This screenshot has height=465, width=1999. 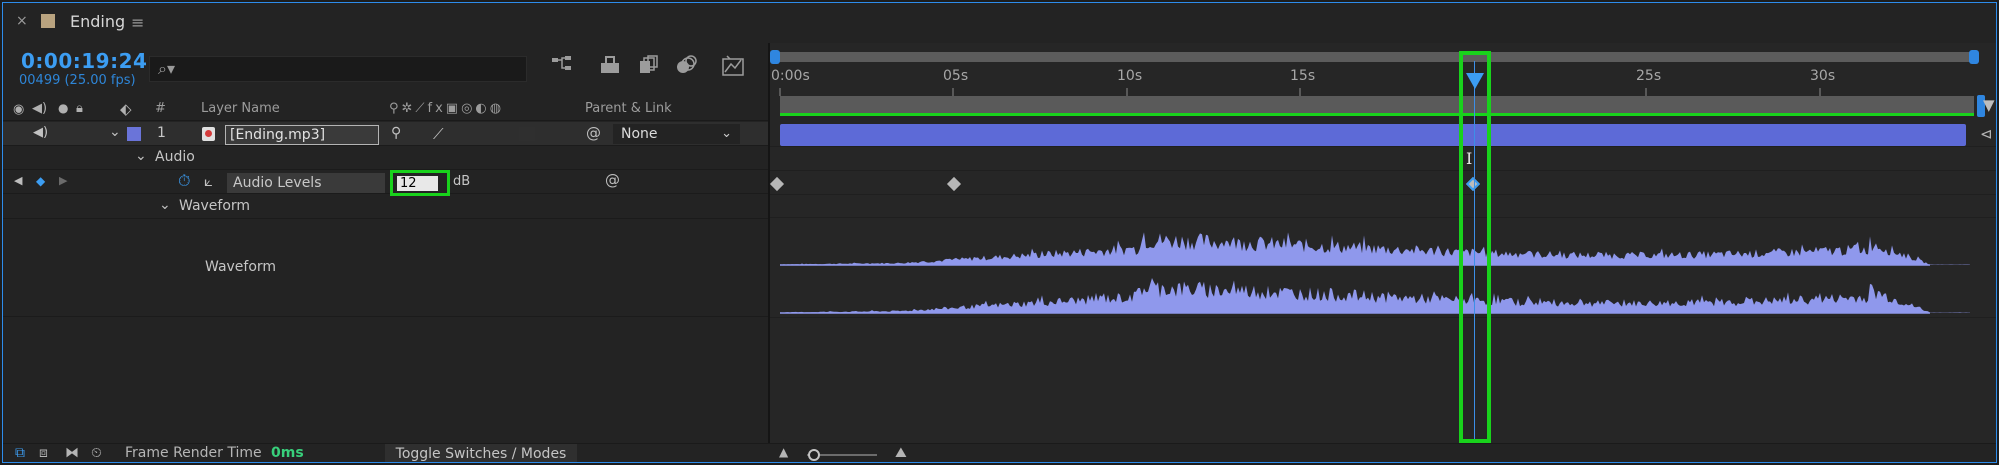 What do you see at coordinates (287, 453) in the screenshot?
I see `frame-render-time-value: 0ms` at bounding box center [287, 453].